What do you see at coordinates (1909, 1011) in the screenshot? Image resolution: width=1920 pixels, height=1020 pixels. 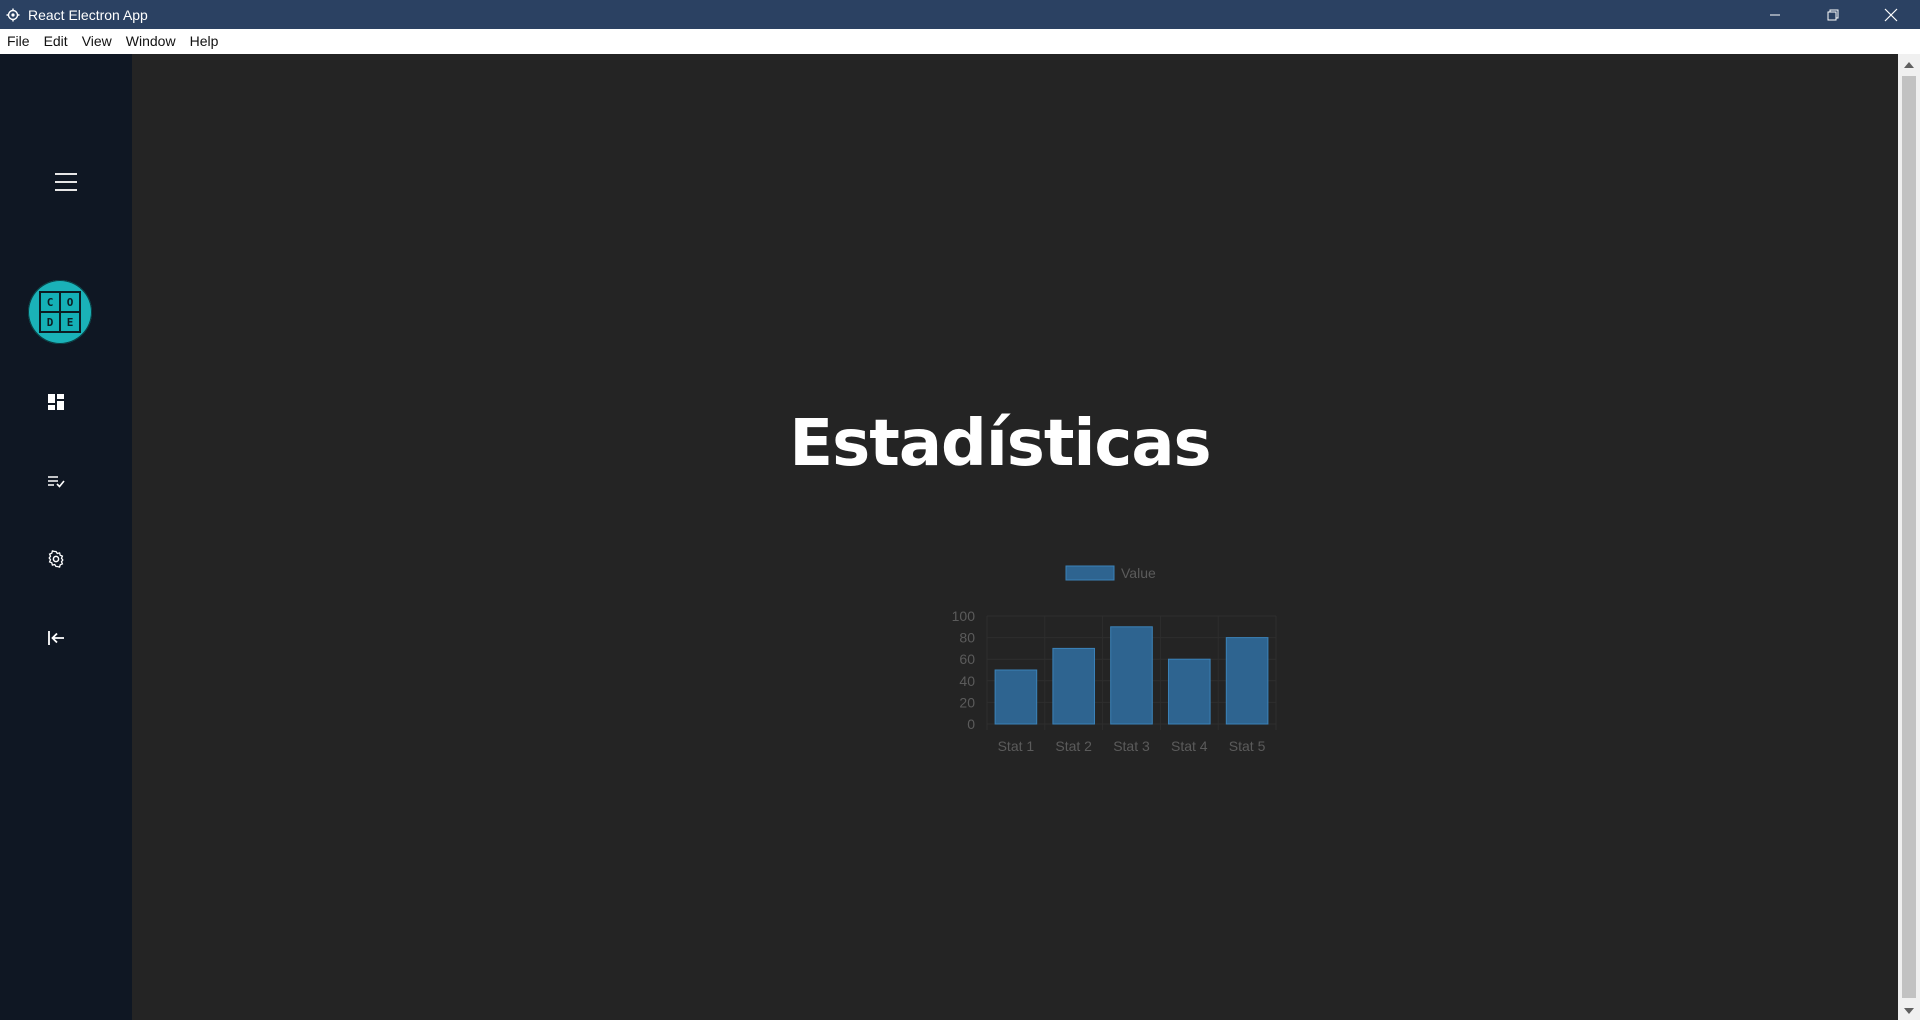 I see `scroll-down-icon` at bounding box center [1909, 1011].